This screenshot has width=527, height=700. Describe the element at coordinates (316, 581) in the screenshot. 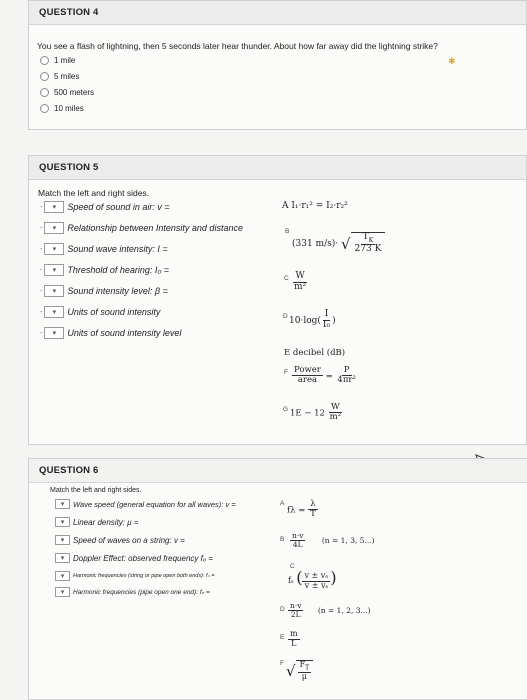

I see `fraction: v ± vₒ v ± vₛ` at that location.